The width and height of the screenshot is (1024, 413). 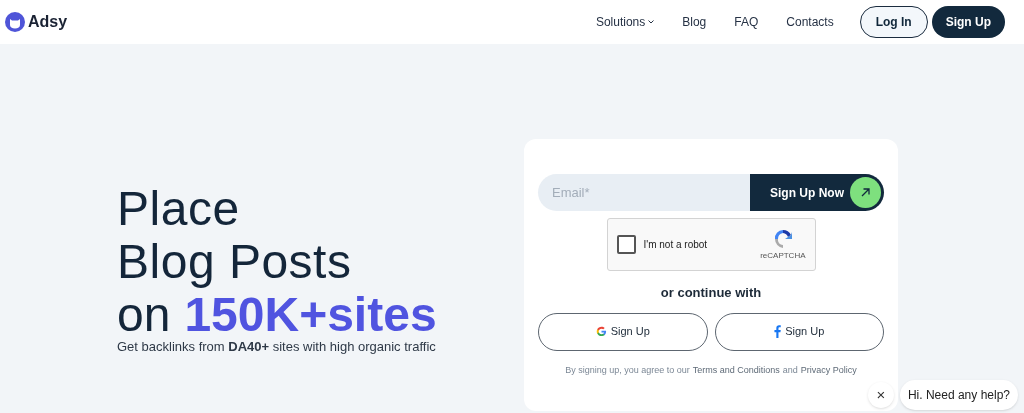 I want to click on captcha-checkbox, so click(x=626, y=244).